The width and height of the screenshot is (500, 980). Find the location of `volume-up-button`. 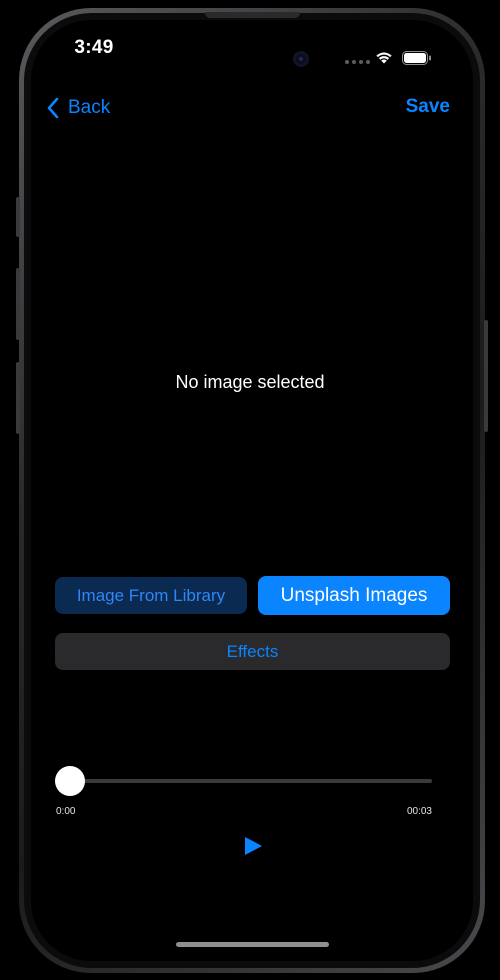

volume-up-button is located at coordinates (18, 304).